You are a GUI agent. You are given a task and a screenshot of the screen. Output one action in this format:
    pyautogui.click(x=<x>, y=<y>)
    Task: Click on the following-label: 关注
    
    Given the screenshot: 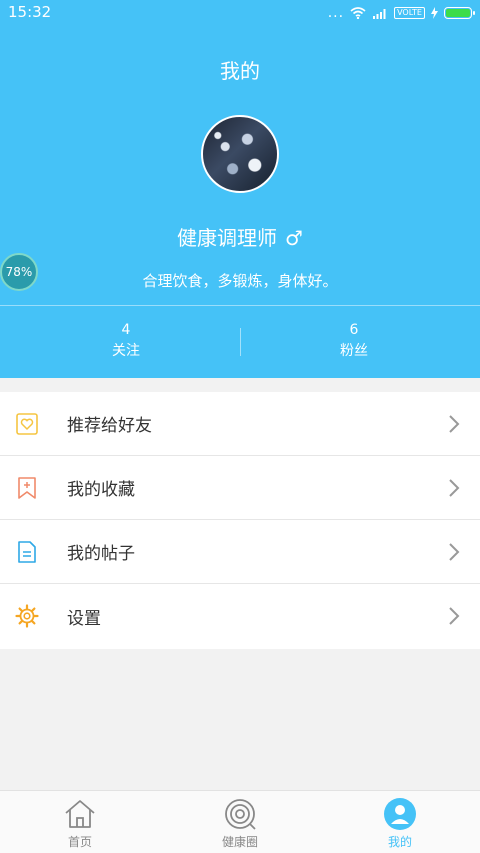 What is the action you would take?
    pyautogui.click(x=126, y=351)
    